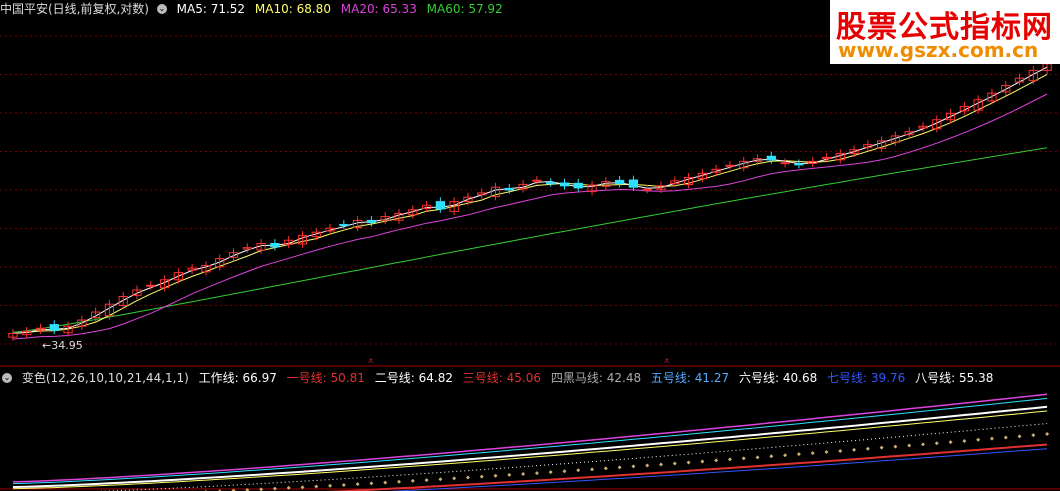  I want to click on line-8-value: 55.38, so click(976, 378).